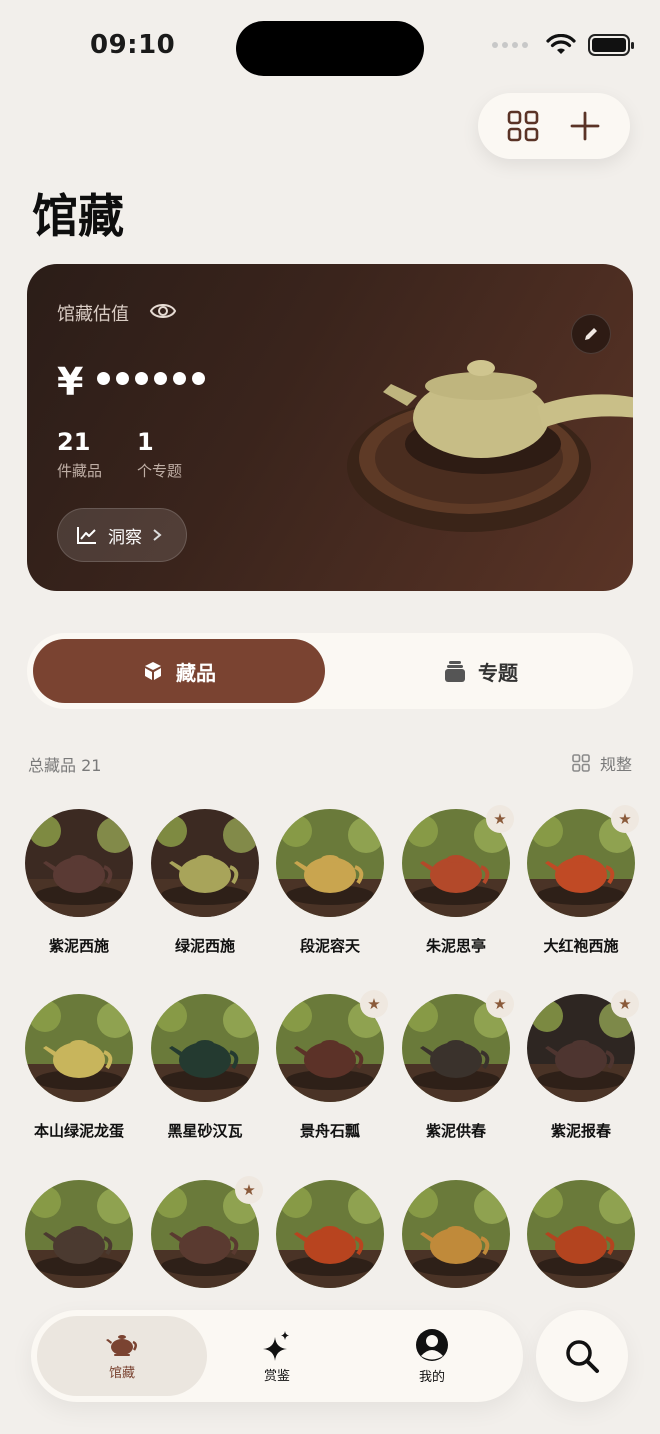  I want to click on collection-item: 绿泥西施, so click(205, 882).